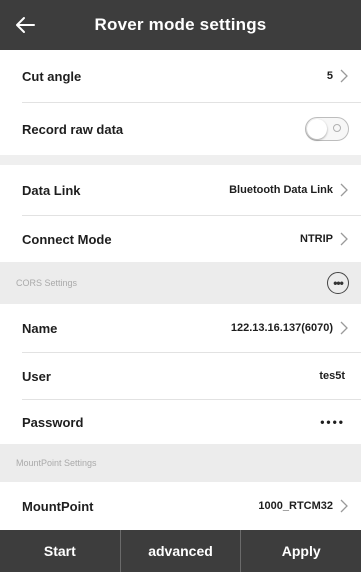 The height and width of the screenshot is (572, 361). What do you see at coordinates (180, 463) in the screenshot?
I see `mountpoint-settings-header: MountPoint Settings` at bounding box center [180, 463].